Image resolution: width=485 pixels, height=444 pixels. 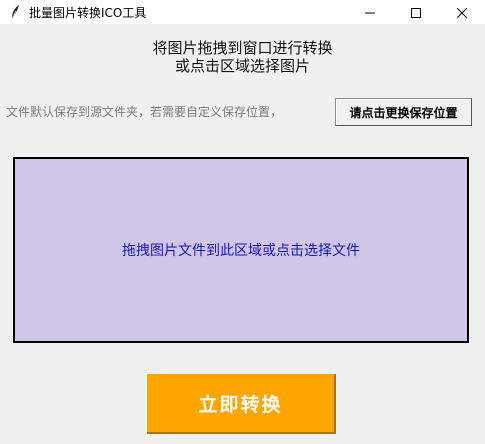 I want to click on feather-icon, so click(x=15, y=12).